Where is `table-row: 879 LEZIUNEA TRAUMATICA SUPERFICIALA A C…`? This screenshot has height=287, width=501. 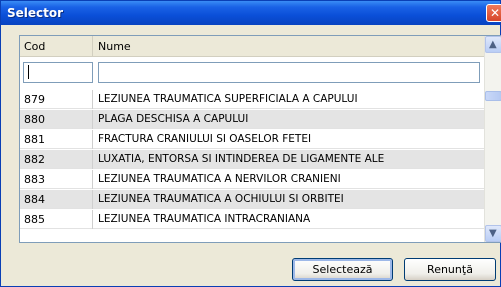
table-row: 879 LEZIUNEA TRAUMATICA SUPERFICIALA A C… is located at coordinates (252, 99).